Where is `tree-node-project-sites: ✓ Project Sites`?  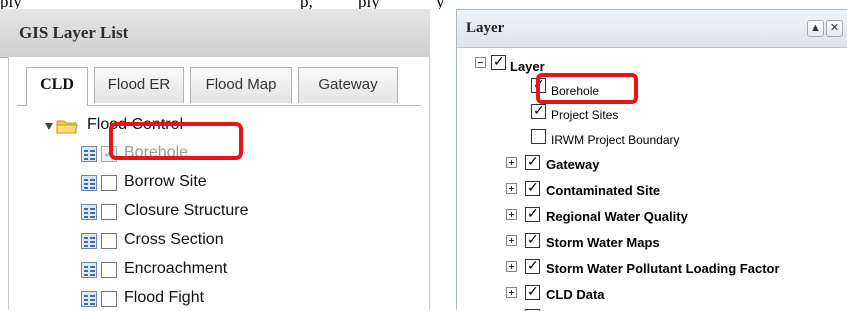
tree-node-project-sites: ✓ Project Sites is located at coordinates (611, 113).